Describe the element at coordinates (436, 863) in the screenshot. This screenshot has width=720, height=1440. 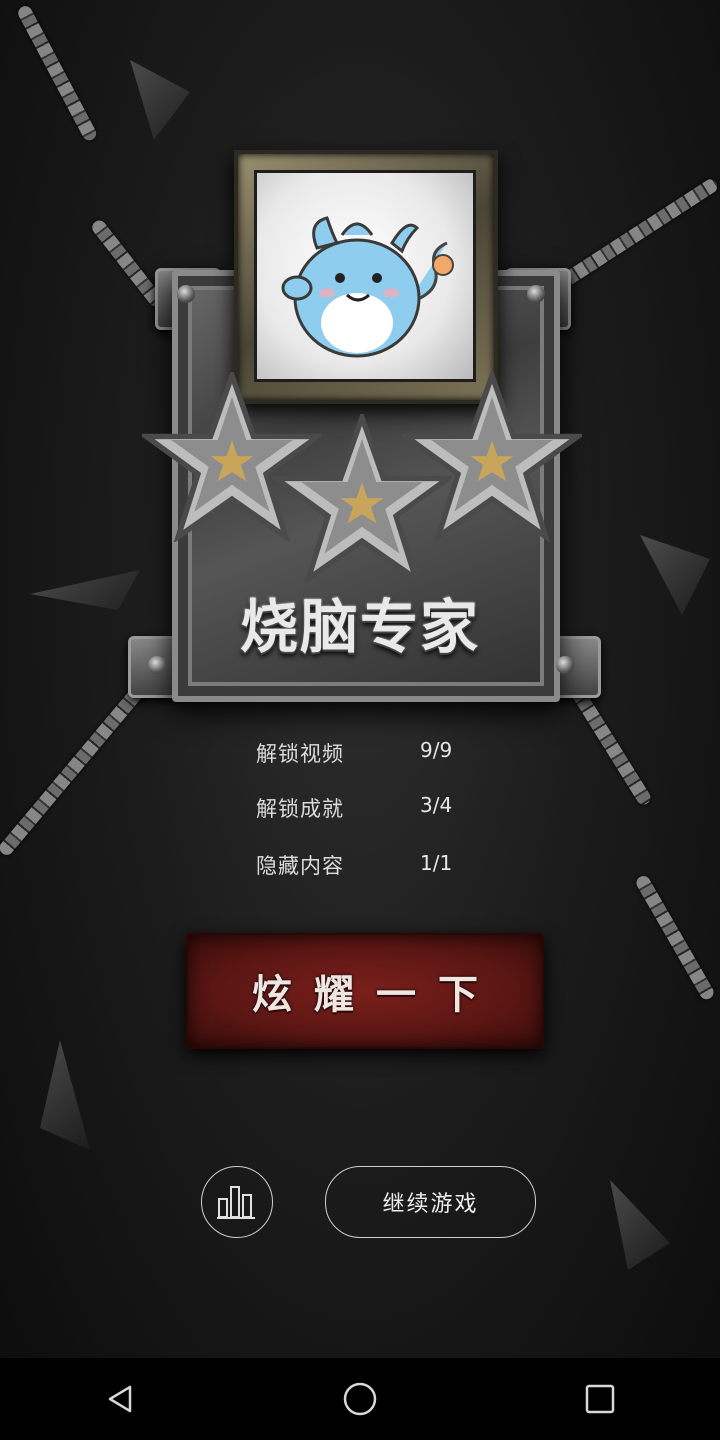
I see `stat-value-hidden: 1/1` at that location.